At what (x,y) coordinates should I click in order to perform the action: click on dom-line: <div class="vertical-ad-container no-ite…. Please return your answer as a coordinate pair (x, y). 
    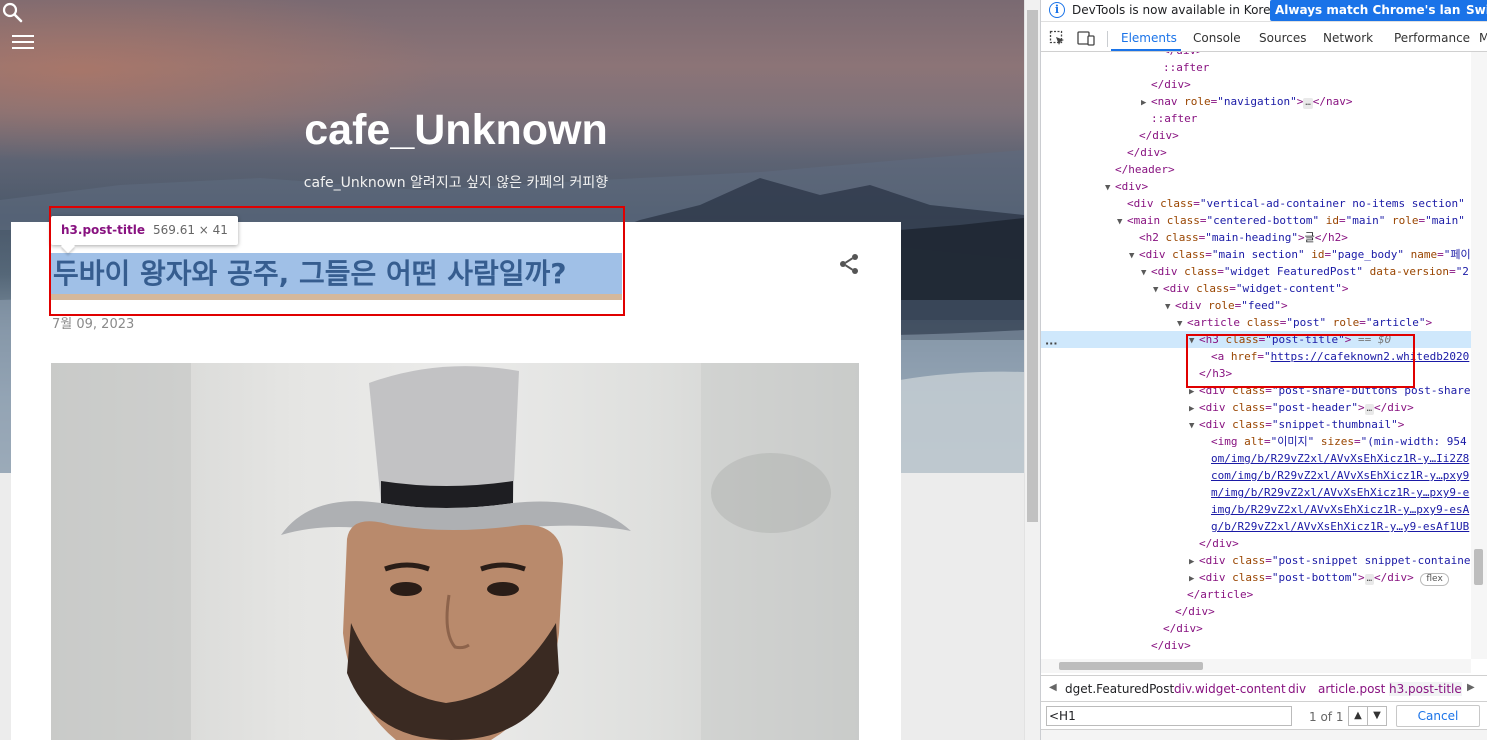
    Looking at the image, I should click on (1256, 203).